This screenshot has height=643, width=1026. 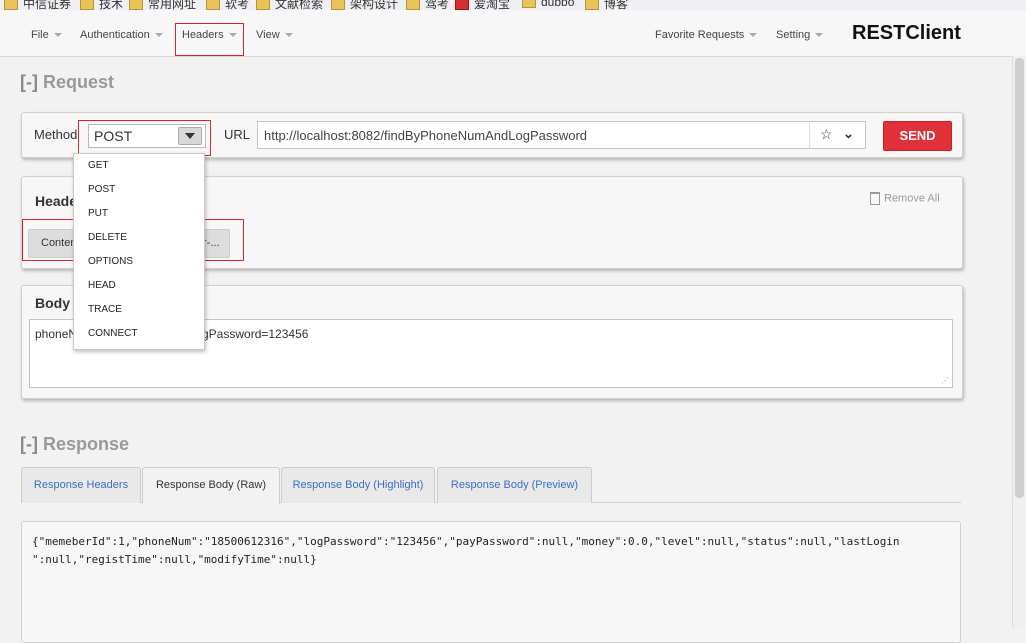 What do you see at coordinates (56, 201) in the screenshot?
I see `headers-panel-title: Heade` at bounding box center [56, 201].